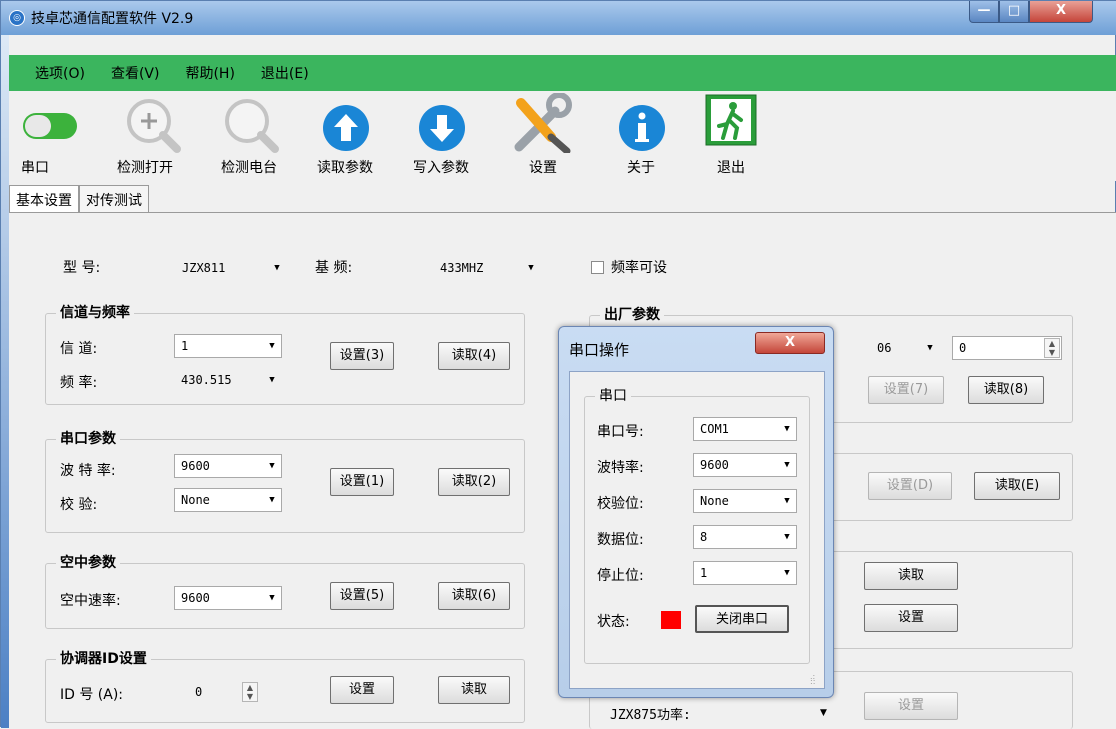 This screenshot has height=729, width=1116. Describe the element at coordinates (462, 268) in the screenshot. I see `base-freq-value: 433MHZ` at that location.